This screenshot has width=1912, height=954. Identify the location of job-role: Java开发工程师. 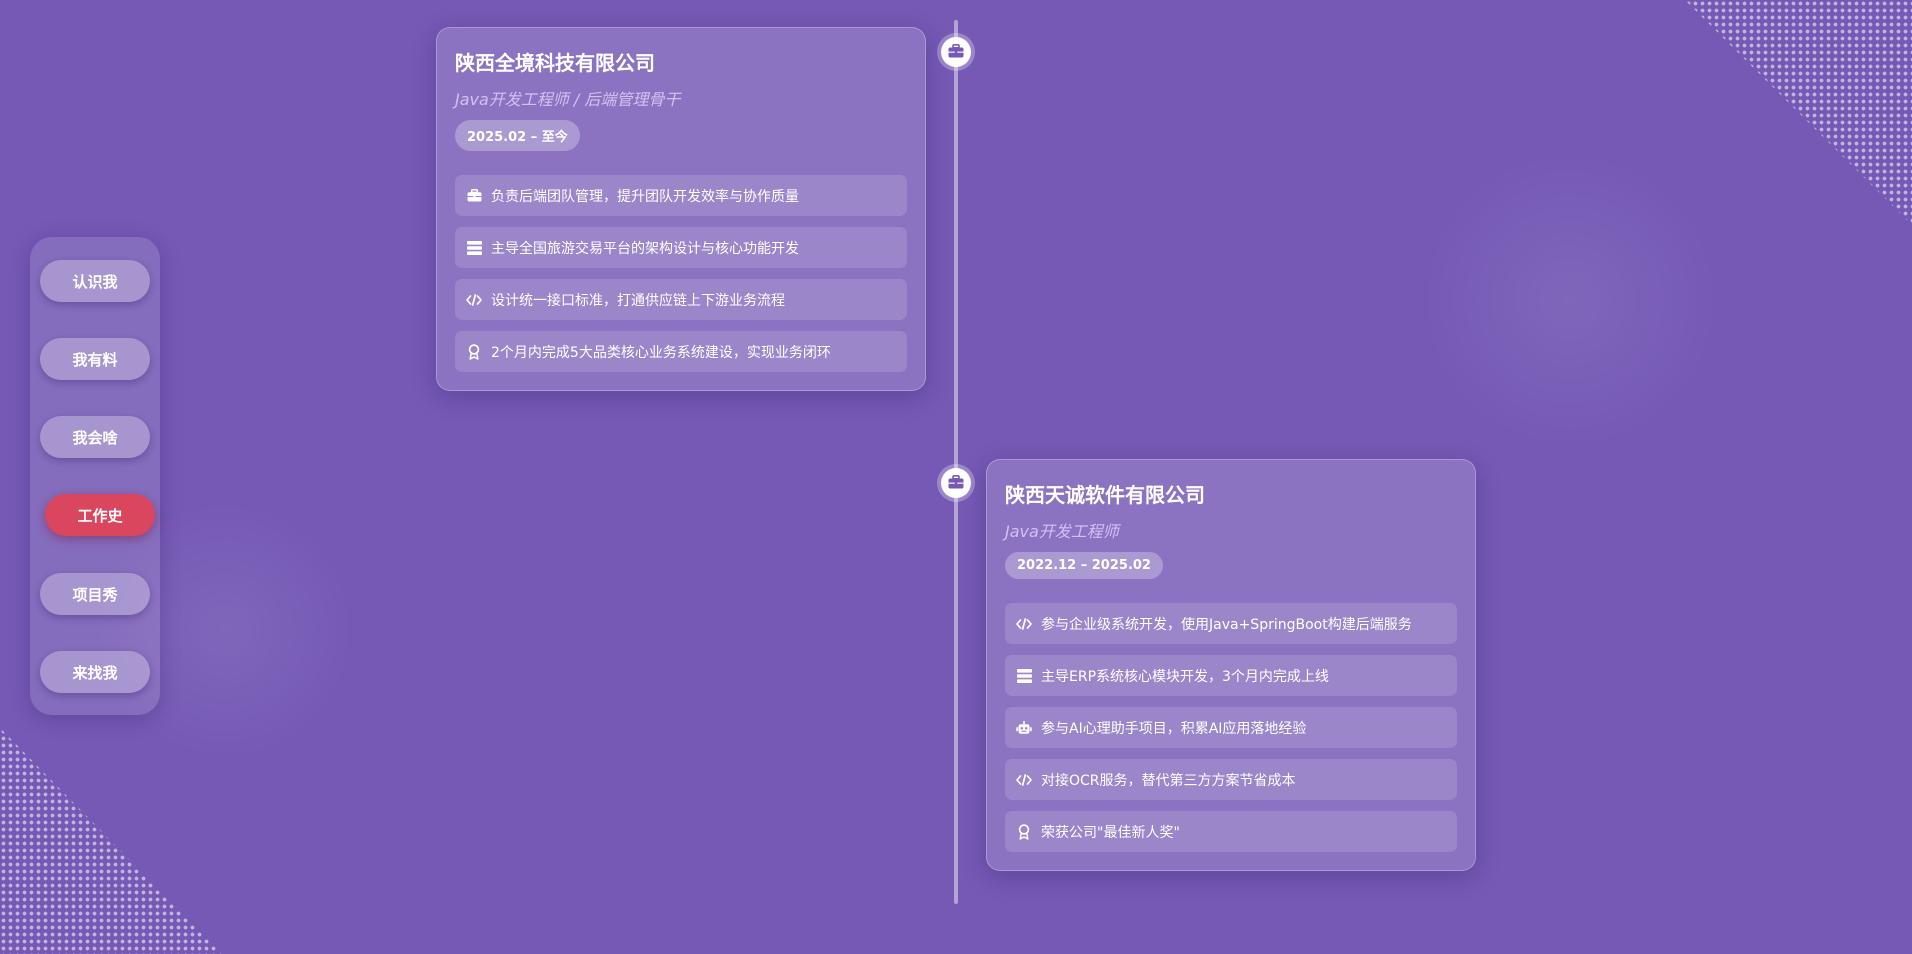
(1062, 531).